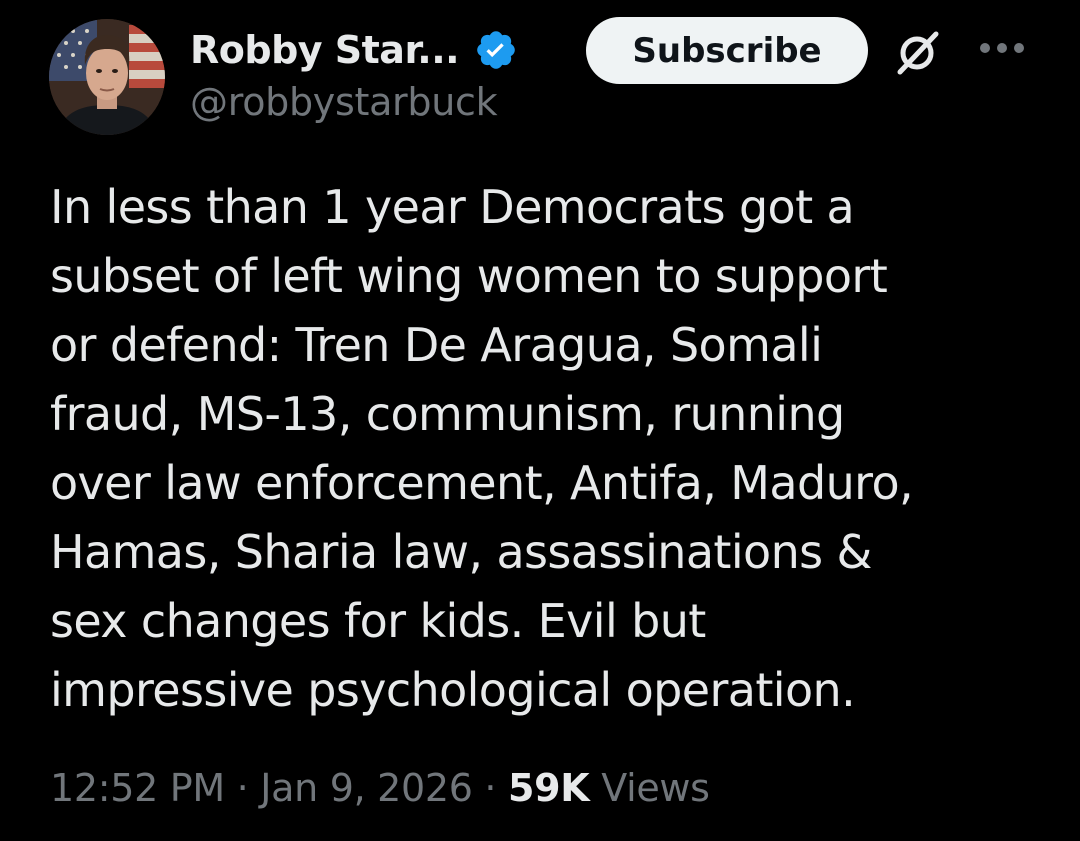  I want to click on tweet-text-line: impressive psychological operation., so click(453, 690).